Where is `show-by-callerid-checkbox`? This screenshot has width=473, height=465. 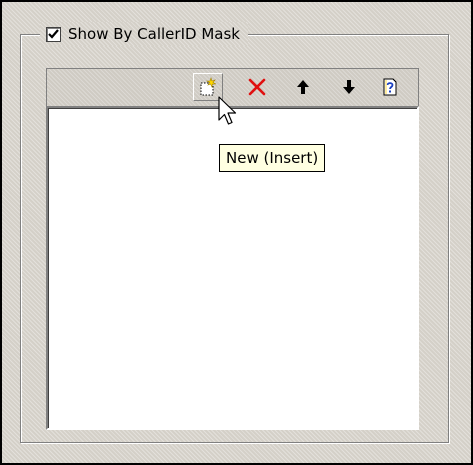
show-by-callerid-checkbox is located at coordinates (53, 34).